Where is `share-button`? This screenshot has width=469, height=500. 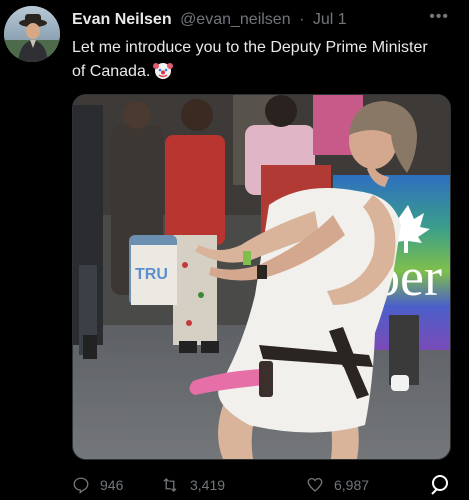
share-button is located at coordinates (445, 485).